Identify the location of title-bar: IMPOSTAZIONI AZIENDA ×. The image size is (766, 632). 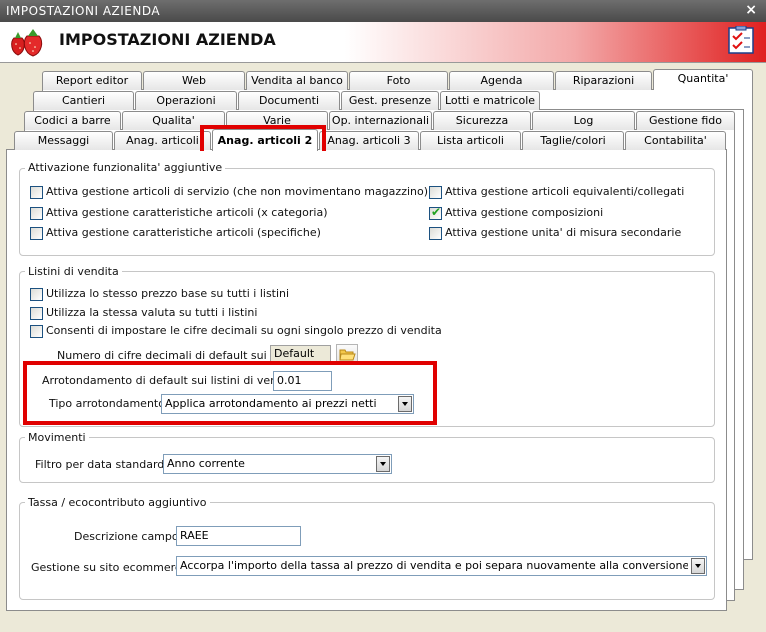
(383, 11).